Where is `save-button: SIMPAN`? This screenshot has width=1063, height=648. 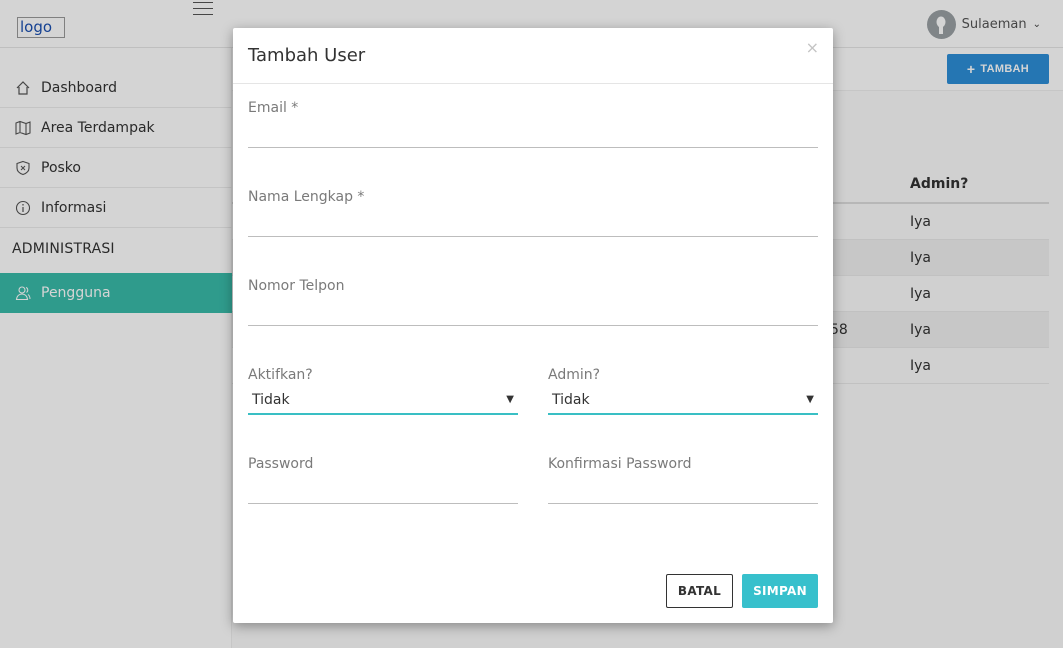 save-button: SIMPAN is located at coordinates (780, 591).